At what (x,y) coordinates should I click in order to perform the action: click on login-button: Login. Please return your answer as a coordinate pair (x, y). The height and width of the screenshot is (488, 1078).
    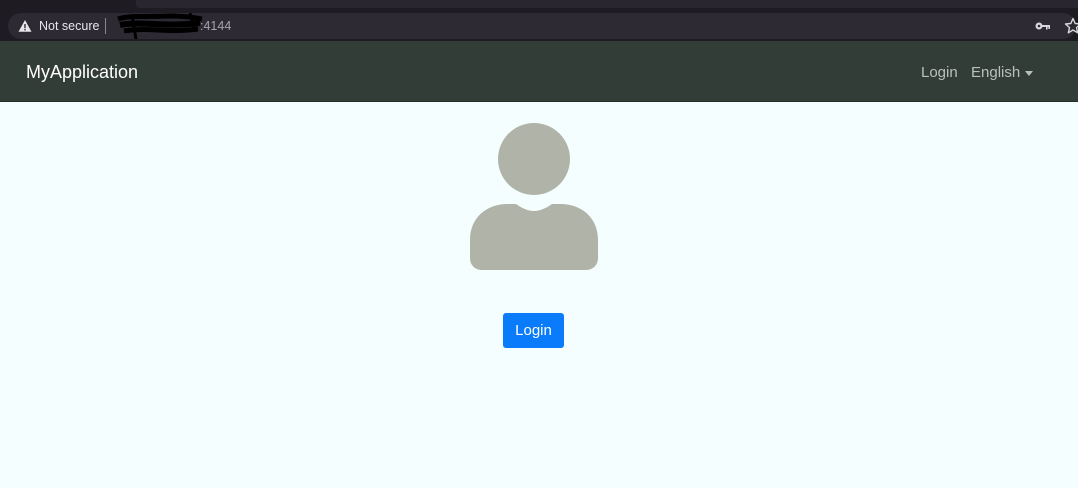
    Looking at the image, I should click on (533, 330).